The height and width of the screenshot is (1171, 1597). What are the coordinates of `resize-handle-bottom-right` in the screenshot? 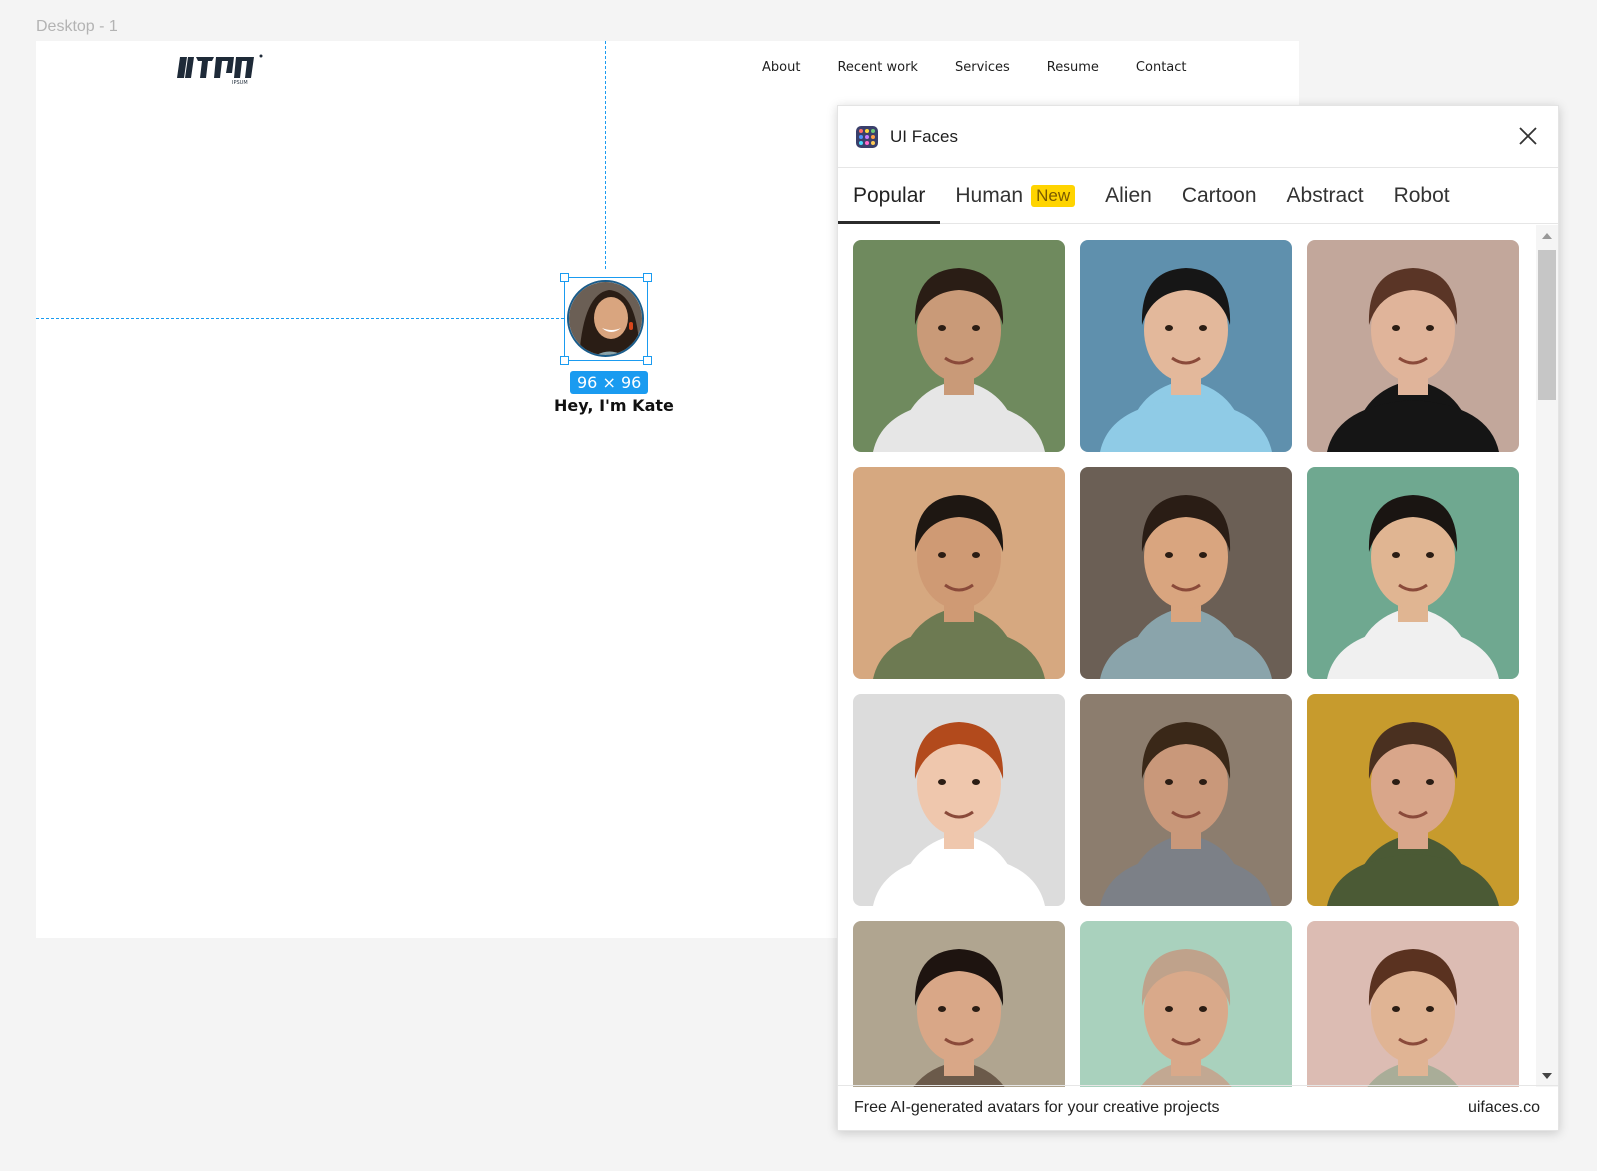 It's located at (647, 360).